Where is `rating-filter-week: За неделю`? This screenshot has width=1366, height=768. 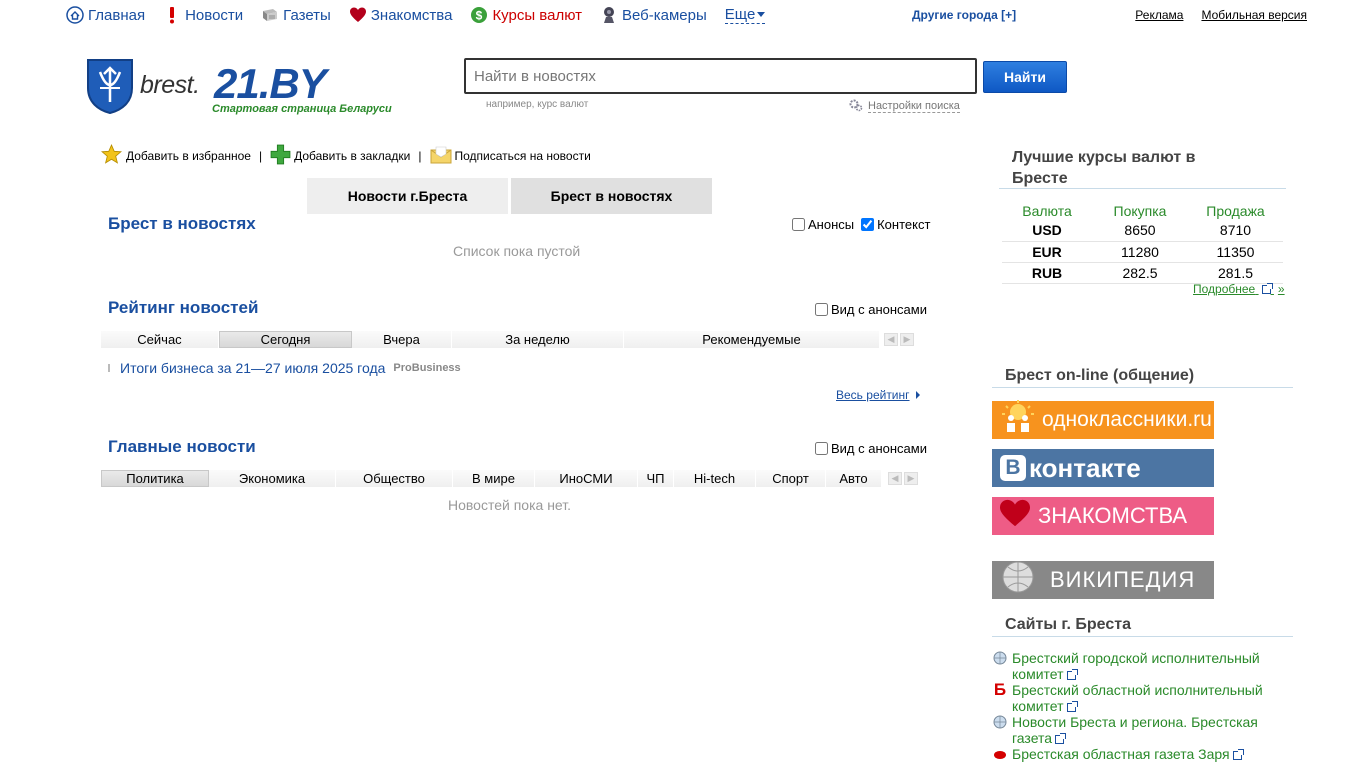 rating-filter-week: За неделю is located at coordinates (538, 339).